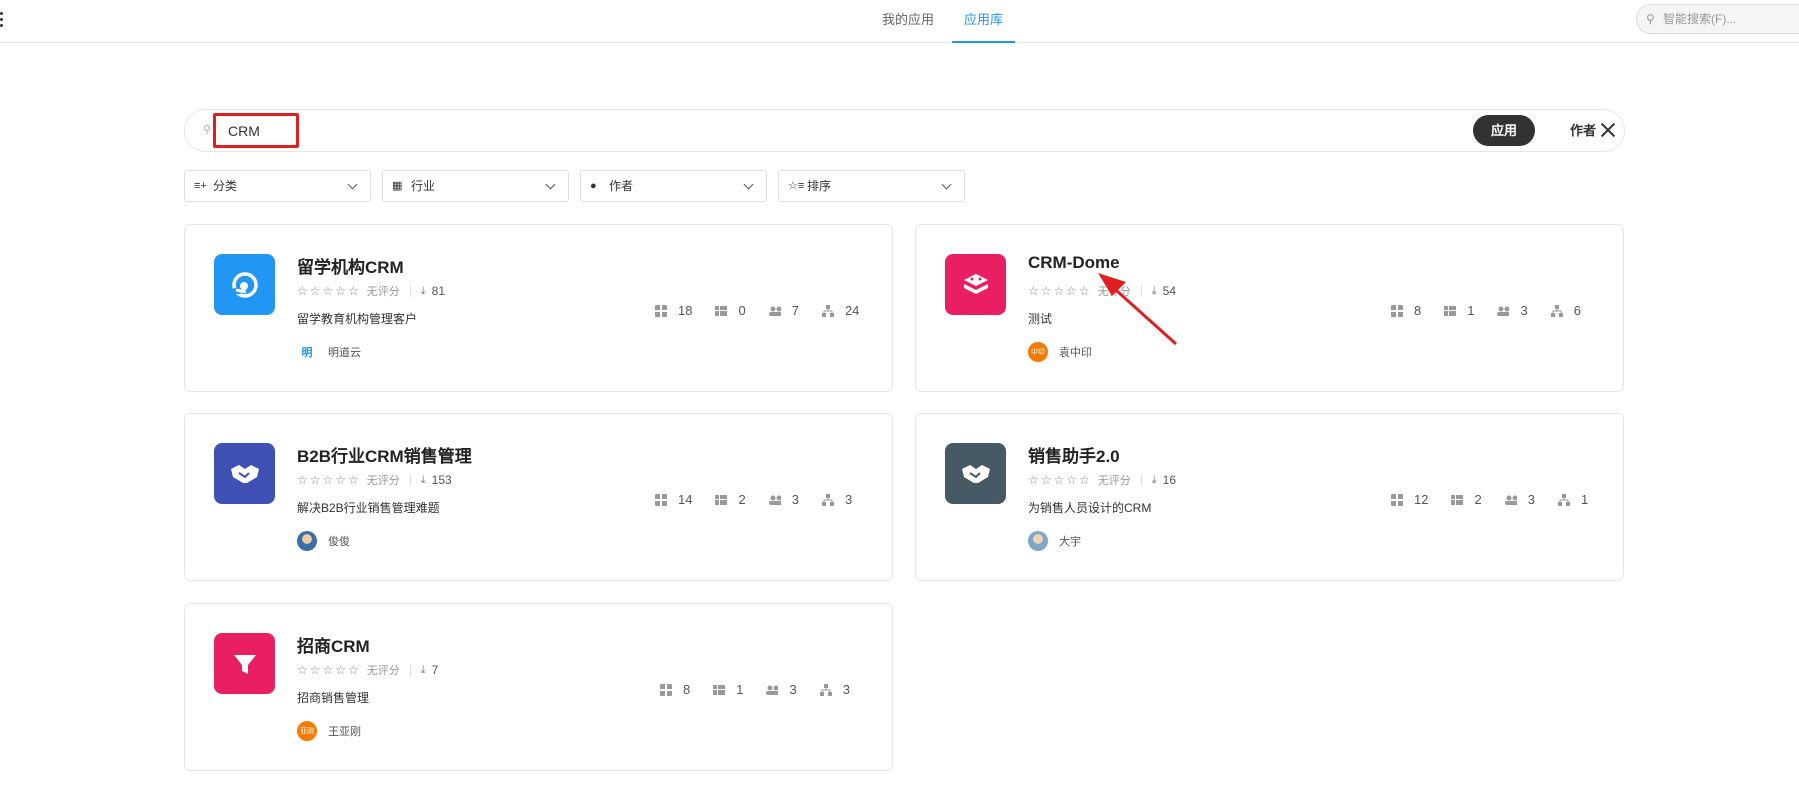 The image size is (1799, 811). I want to click on tab-my-apps: 我的应用, so click(908, 21).